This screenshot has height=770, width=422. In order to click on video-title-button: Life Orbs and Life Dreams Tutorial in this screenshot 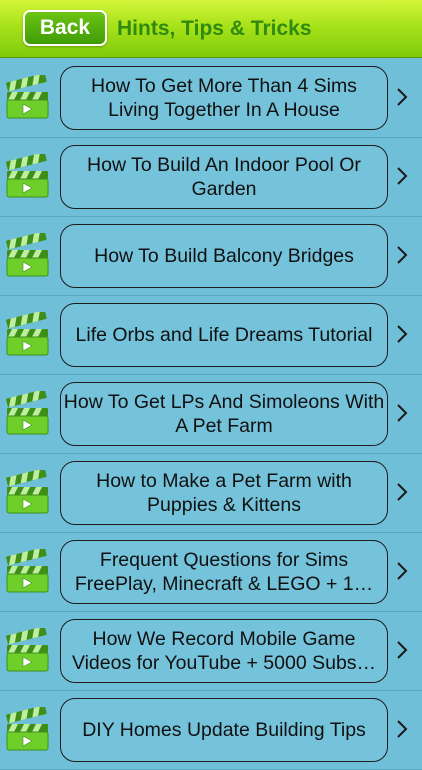, I will do `click(224, 335)`.